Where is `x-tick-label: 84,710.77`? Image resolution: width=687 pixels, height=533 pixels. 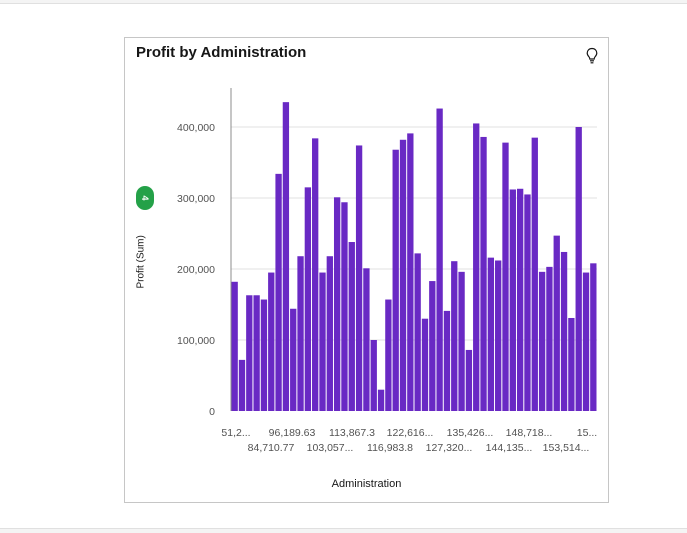 x-tick-label: 84,710.77 is located at coordinates (271, 448).